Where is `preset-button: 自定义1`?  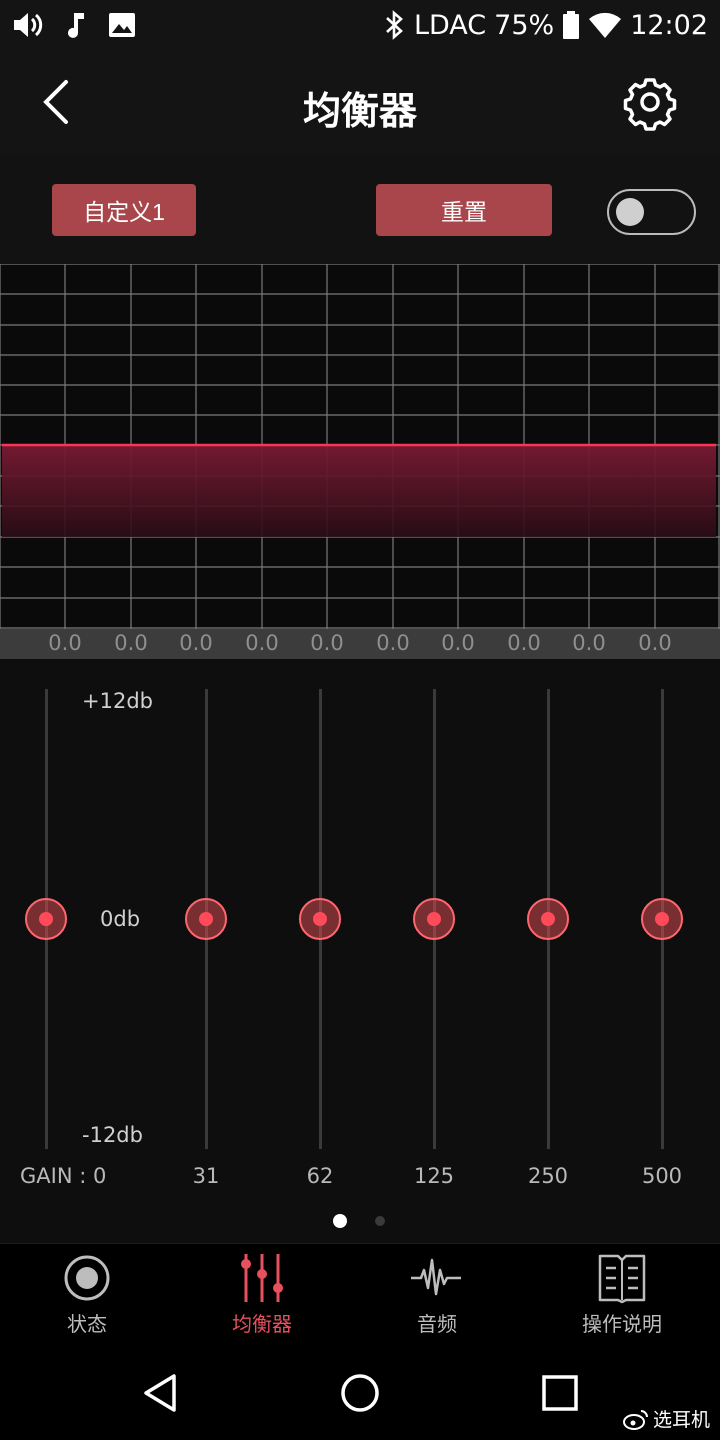
preset-button: 自定义1 is located at coordinates (124, 210).